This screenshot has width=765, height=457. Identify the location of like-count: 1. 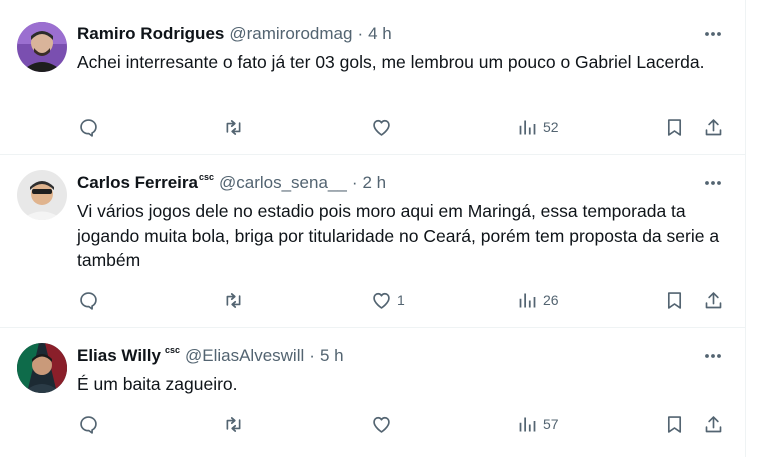
(401, 300).